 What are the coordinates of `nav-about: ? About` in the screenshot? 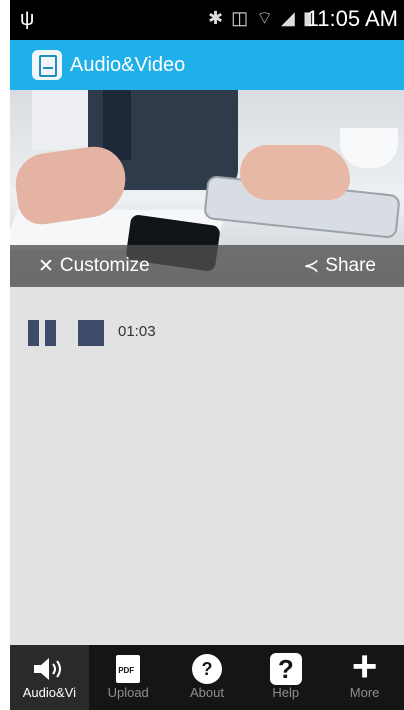 It's located at (207, 677).